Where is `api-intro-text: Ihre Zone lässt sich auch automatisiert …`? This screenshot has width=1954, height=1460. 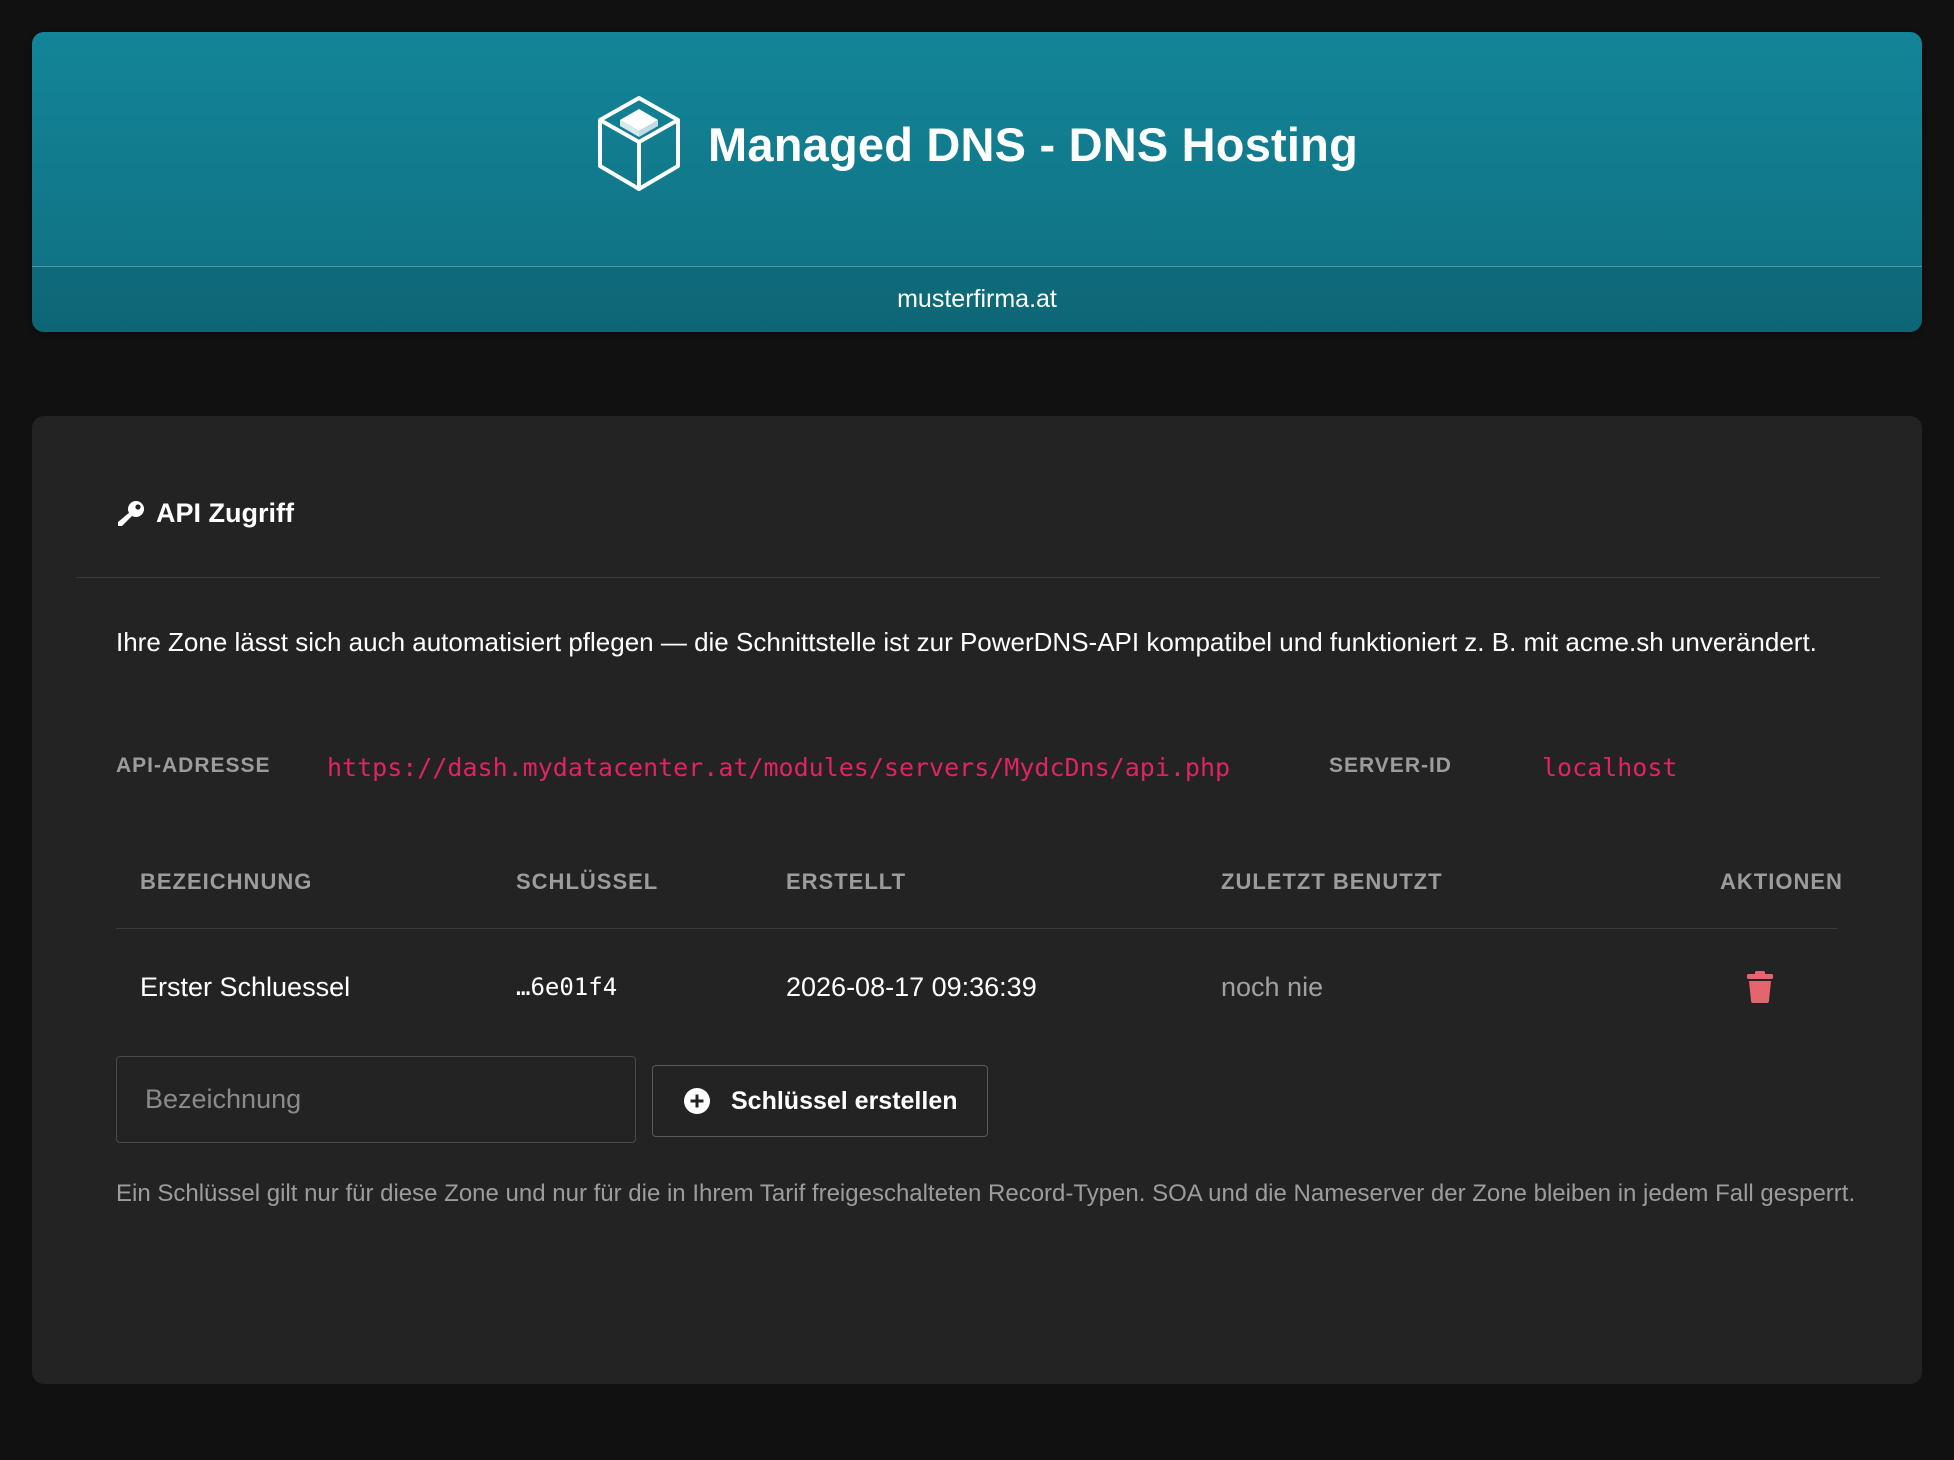 api-intro-text: Ihre Zone lässt sich auch automatisiert … is located at coordinates (966, 642).